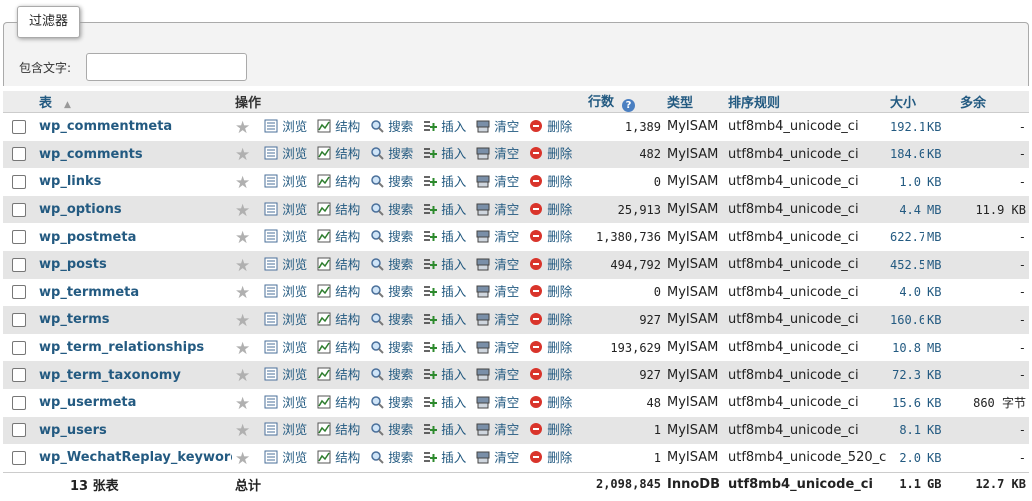 Image resolution: width=1032 pixels, height=501 pixels. What do you see at coordinates (87, 237) in the screenshot?
I see `table-name-link: wp_postmeta` at bounding box center [87, 237].